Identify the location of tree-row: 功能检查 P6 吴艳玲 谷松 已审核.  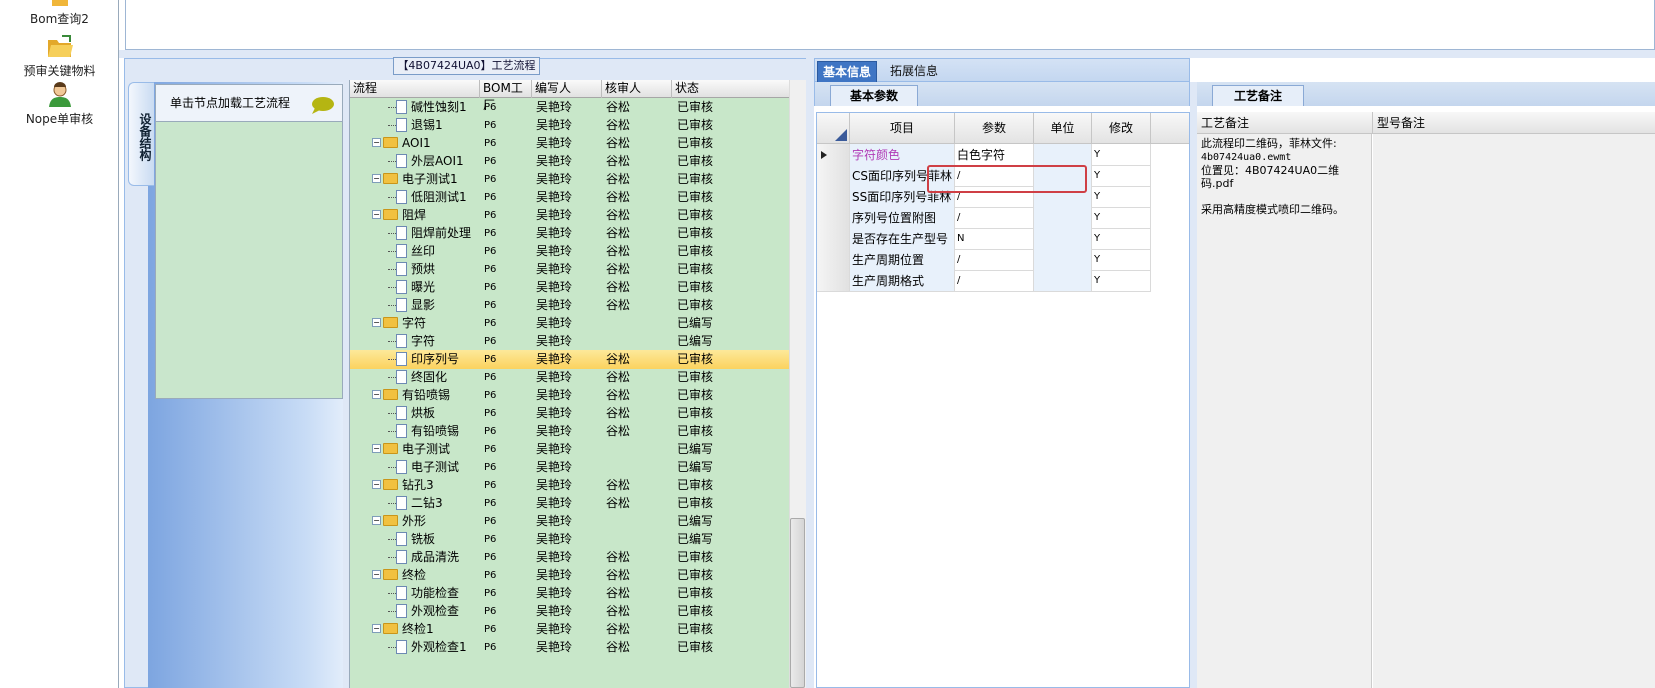
(569, 593).